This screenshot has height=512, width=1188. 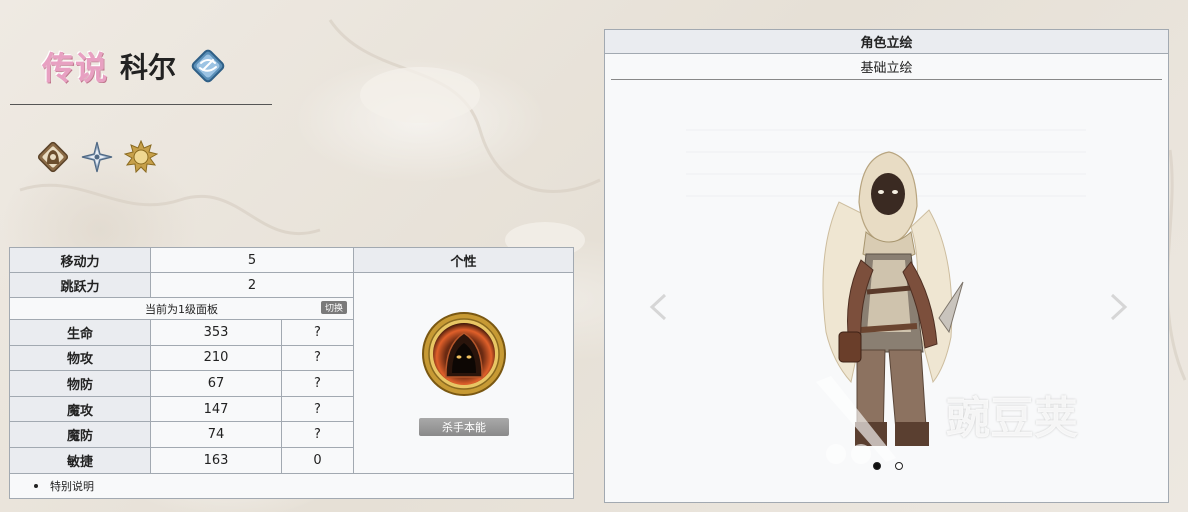 I want to click on switch-panel-button: 切换, so click(x=333, y=307).